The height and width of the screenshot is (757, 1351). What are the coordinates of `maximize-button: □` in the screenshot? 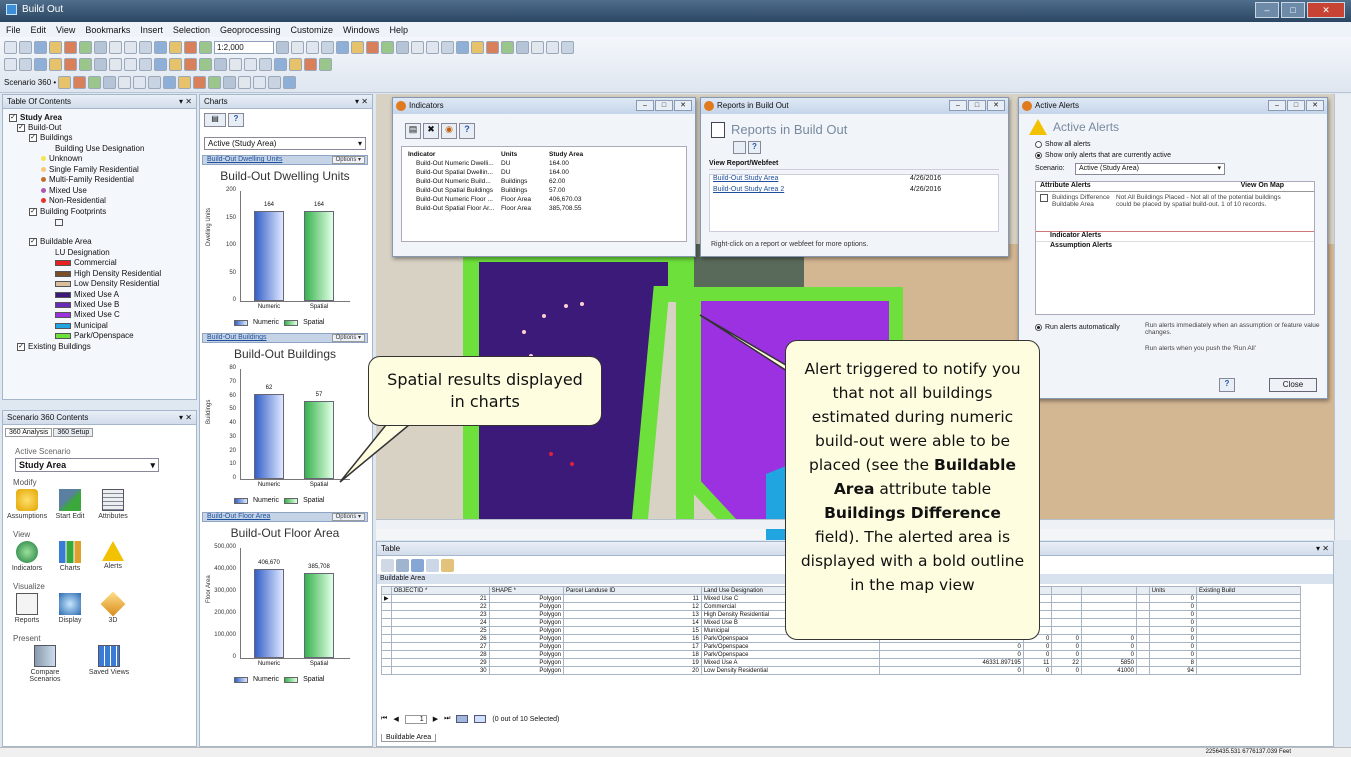 It's located at (664, 105).